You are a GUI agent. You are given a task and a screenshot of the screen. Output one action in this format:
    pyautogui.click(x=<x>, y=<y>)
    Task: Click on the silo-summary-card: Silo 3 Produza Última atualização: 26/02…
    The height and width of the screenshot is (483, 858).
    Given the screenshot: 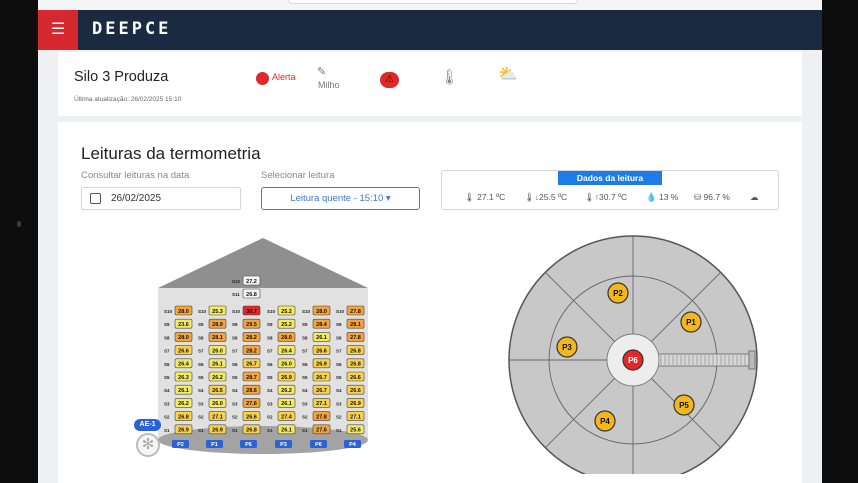 What is the action you would take?
    pyautogui.click(x=430, y=84)
    